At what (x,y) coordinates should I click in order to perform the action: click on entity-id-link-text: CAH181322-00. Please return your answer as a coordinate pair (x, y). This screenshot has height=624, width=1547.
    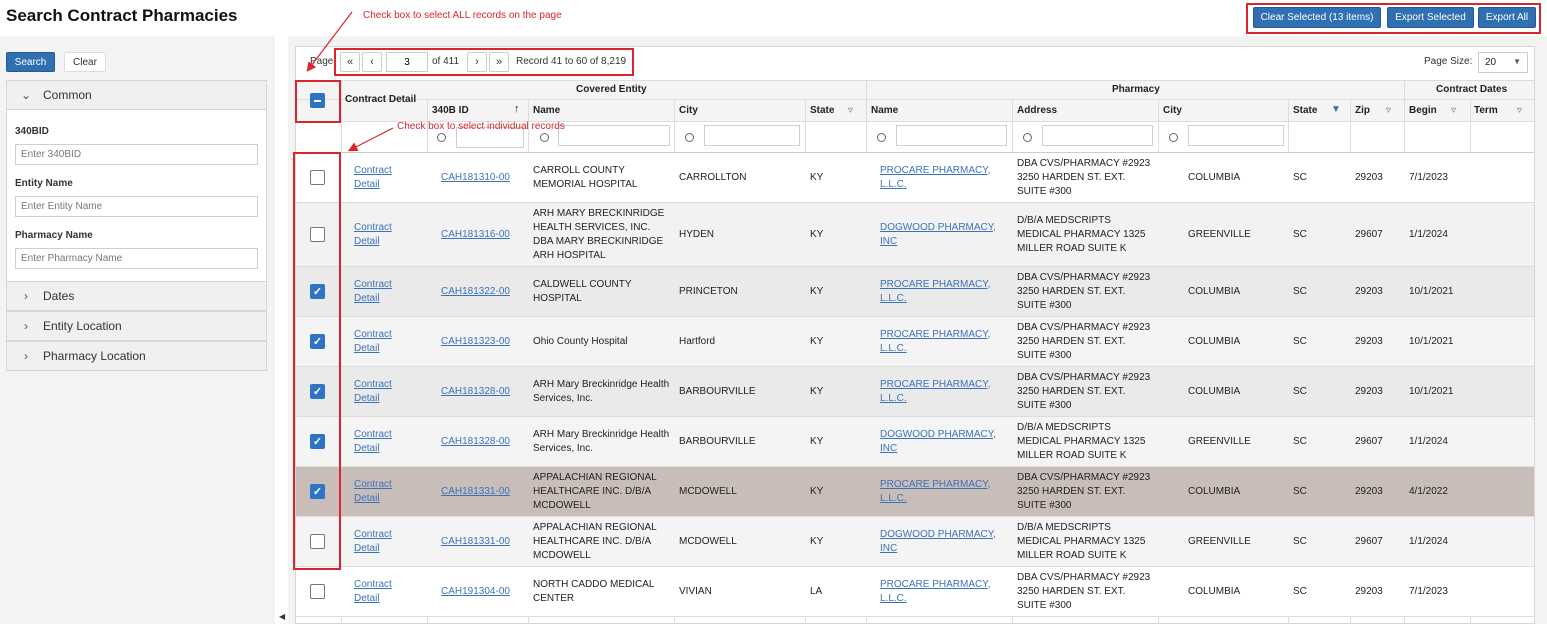
    Looking at the image, I should click on (475, 292).